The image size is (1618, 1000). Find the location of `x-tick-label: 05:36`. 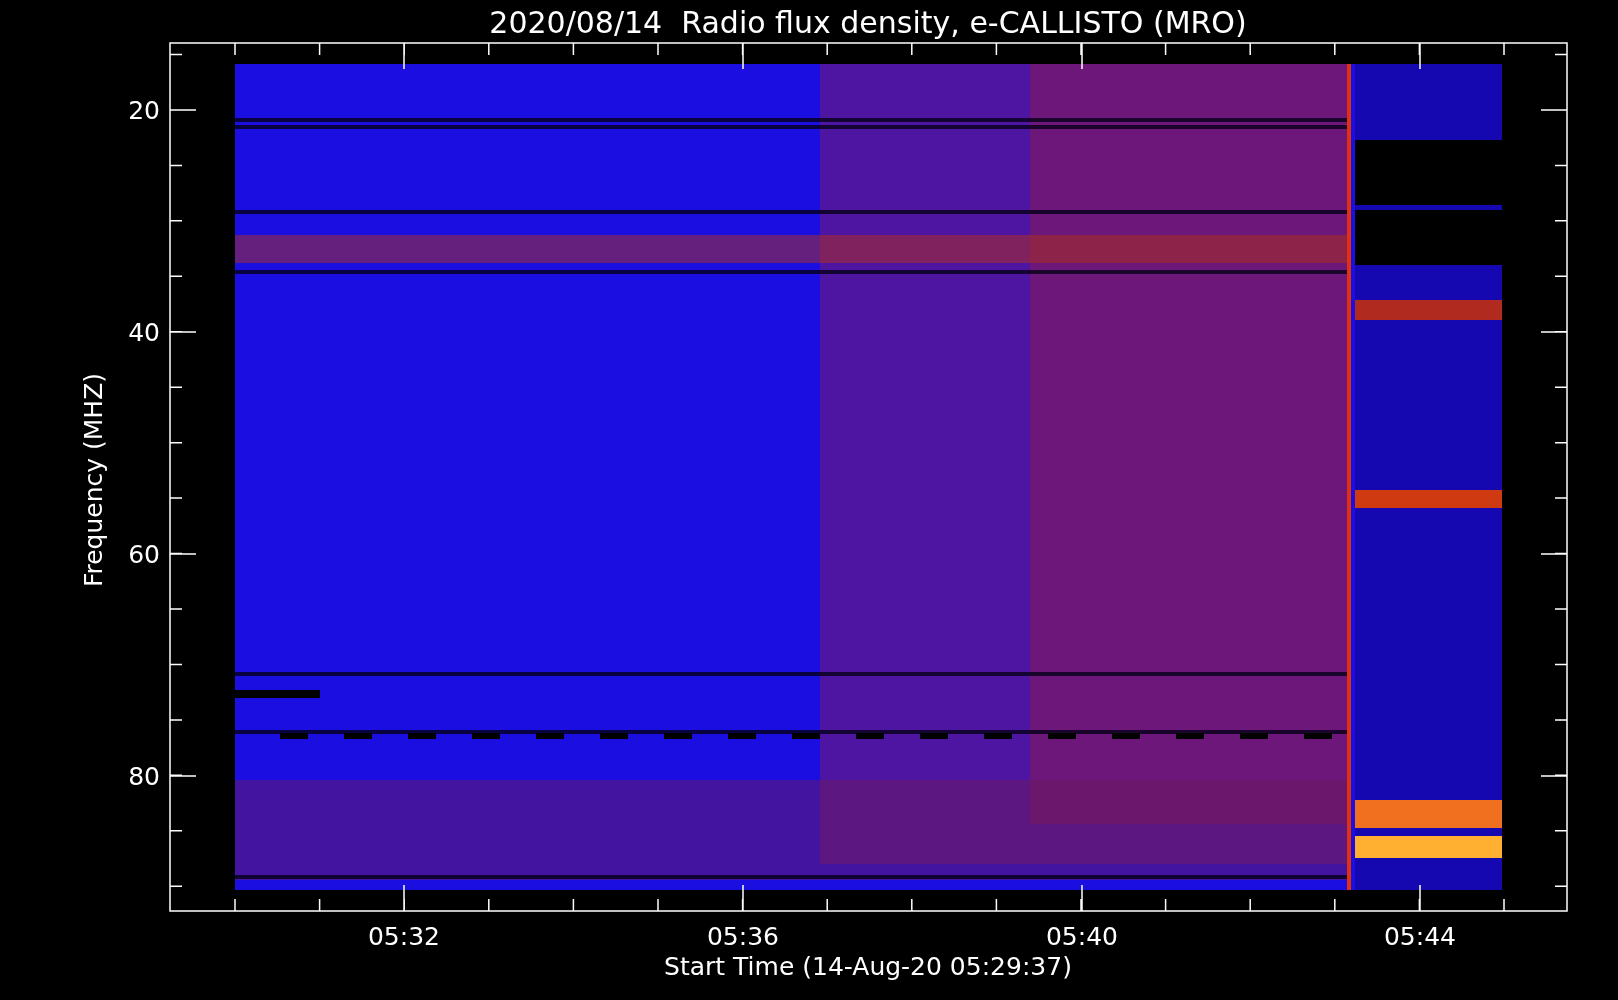

x-tick-label: 05:36 is located at coordinates (743, 936).